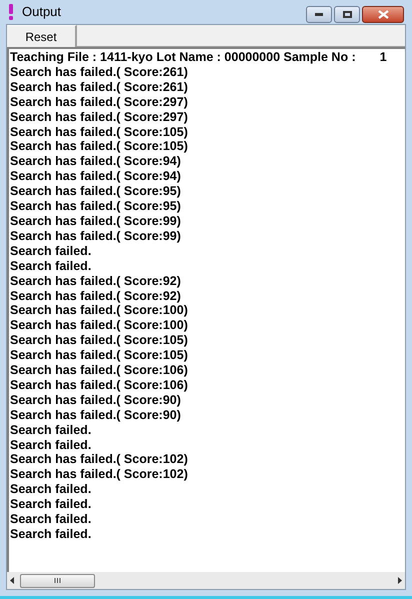 The image size is (412, 599). What do you see at coordinates (183, 57) in the screenshot?
I see `header-text: Teaching File : 1411-kyo Lot Name : 00000000 Sample No :` at bounding box center [183, 57].